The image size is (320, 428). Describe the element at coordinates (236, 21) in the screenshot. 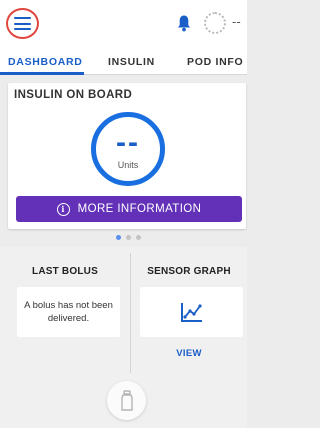

I see `pod-status-text: --` at that location.